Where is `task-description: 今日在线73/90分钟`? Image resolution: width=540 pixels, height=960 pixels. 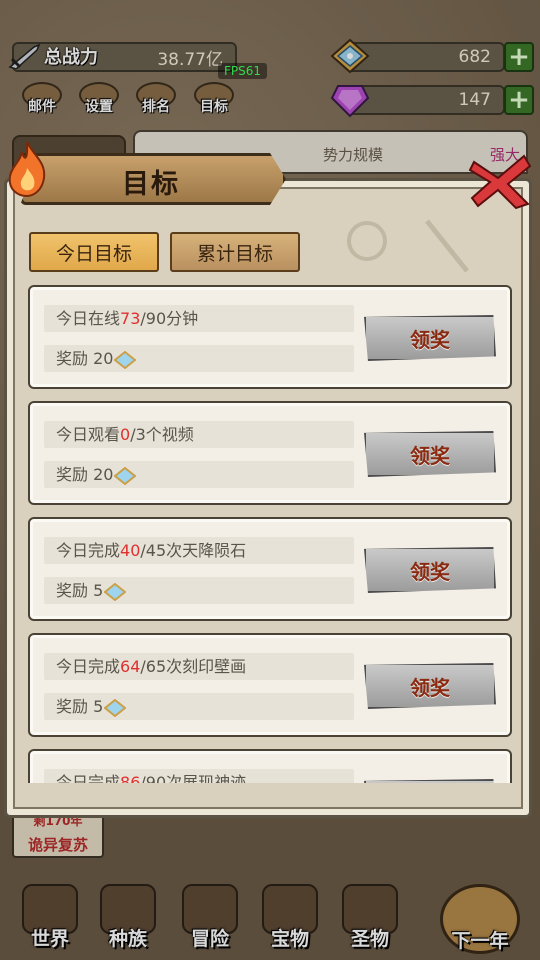
task-description: 今日在线73/90分钟 is located at coordinates (199, 318).